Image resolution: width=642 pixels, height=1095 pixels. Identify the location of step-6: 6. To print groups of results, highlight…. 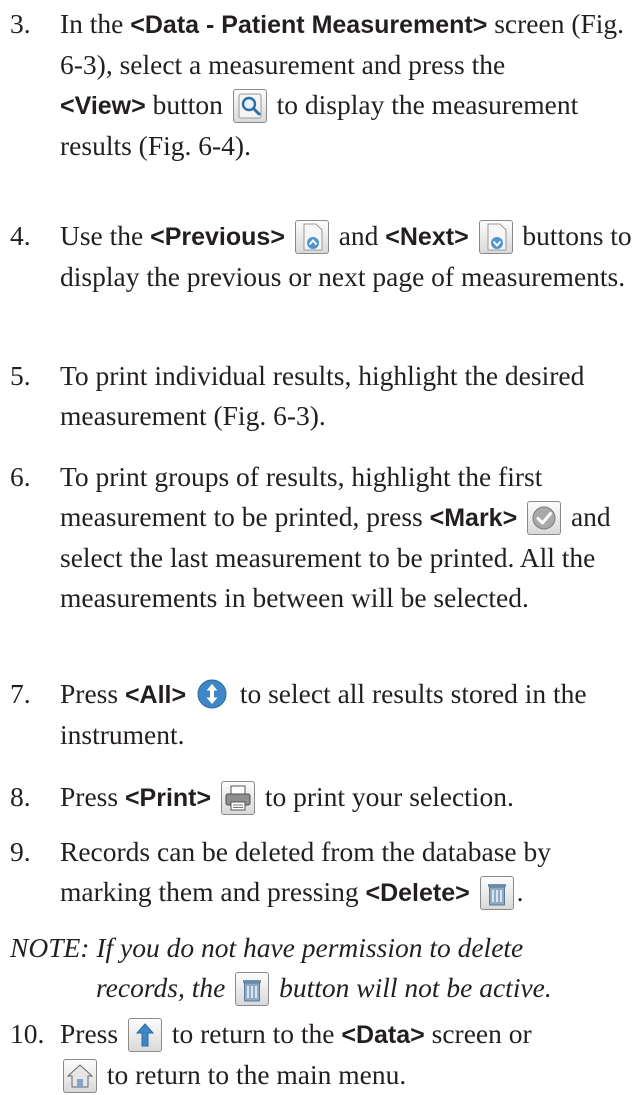
(326, 537).